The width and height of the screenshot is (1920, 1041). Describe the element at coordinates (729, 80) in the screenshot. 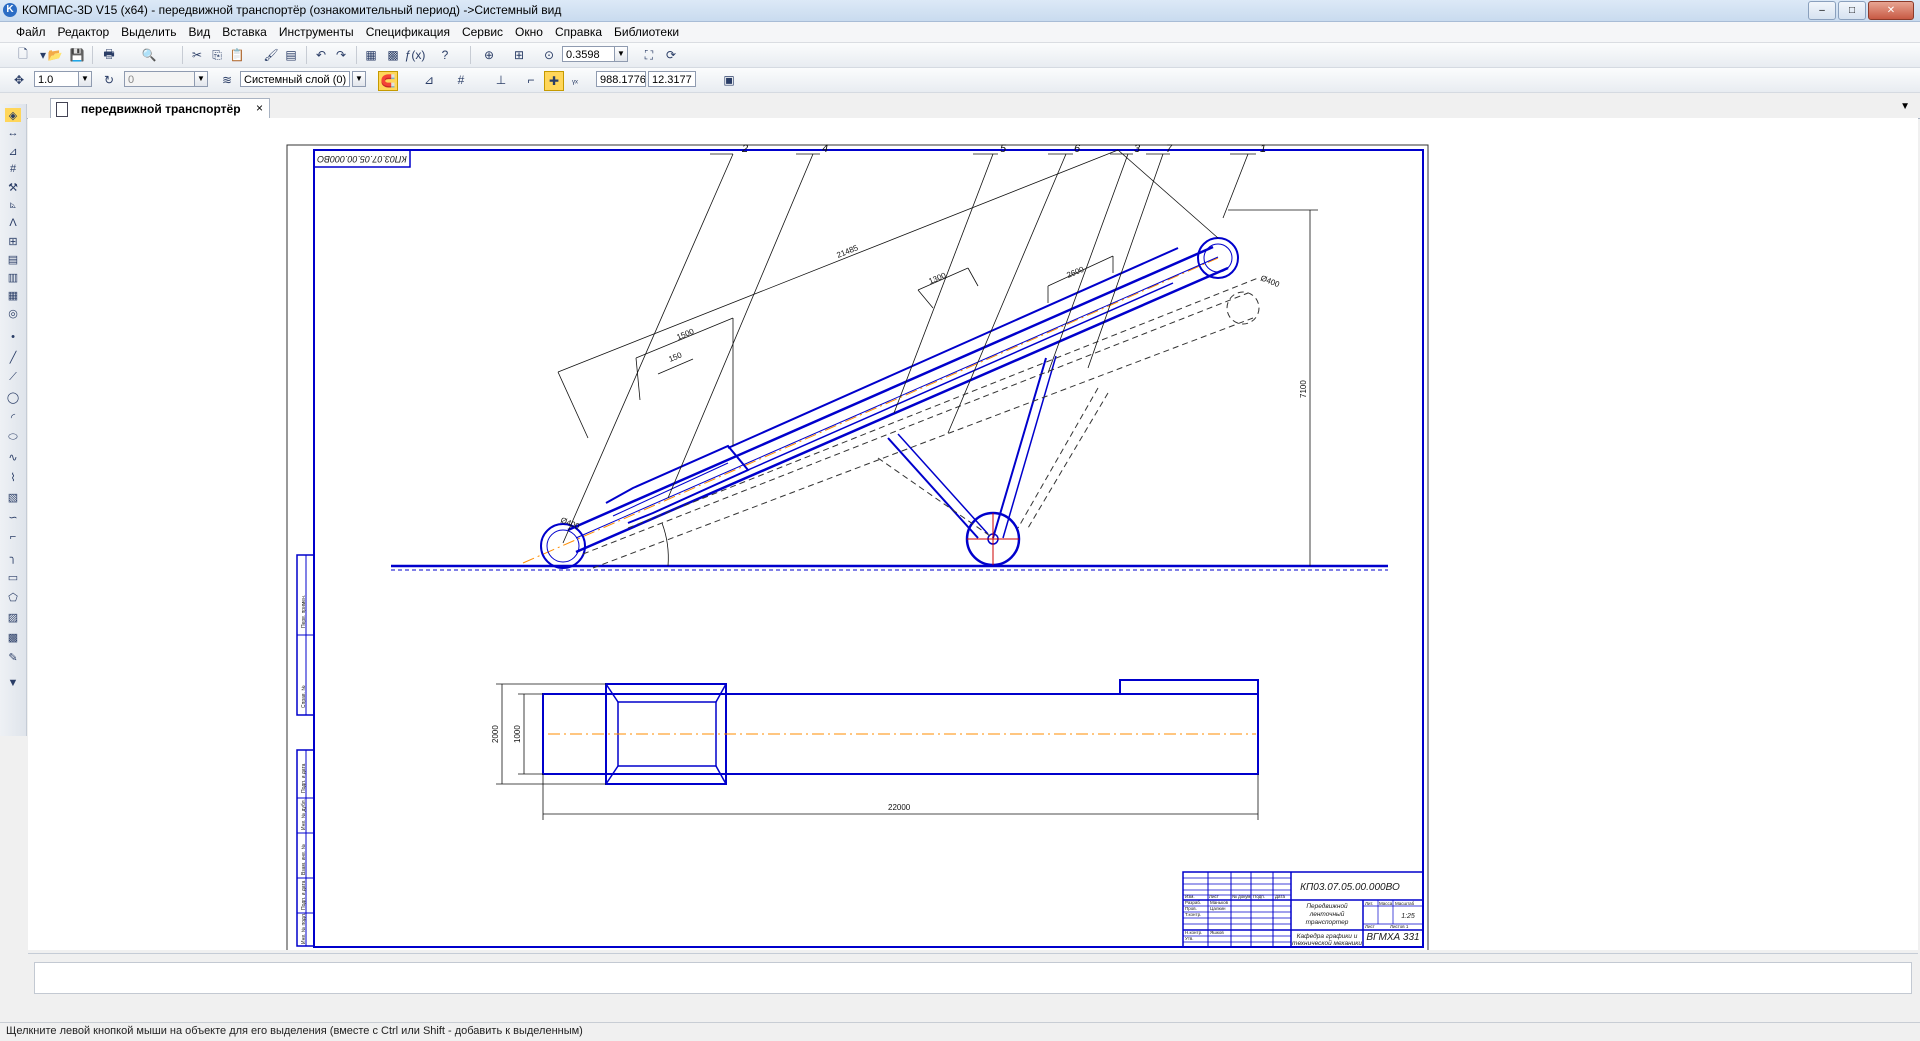

I see `properties-panel-icon: ▣` at that location.